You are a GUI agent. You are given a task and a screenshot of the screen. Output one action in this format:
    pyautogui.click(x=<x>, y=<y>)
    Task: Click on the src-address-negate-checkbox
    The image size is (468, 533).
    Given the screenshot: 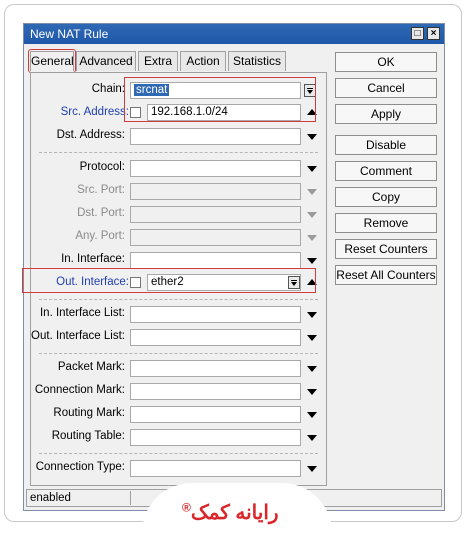 What is the action you would take?
    pyautogui.click(x=135, y=112)
    